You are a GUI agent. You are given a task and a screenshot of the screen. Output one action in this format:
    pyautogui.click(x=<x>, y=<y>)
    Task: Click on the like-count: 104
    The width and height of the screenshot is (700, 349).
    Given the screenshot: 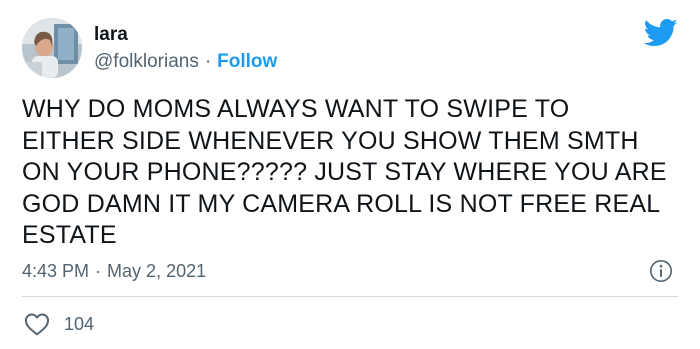 What is the action you would take?
    pyautogui.click(x=79, y=324)
    